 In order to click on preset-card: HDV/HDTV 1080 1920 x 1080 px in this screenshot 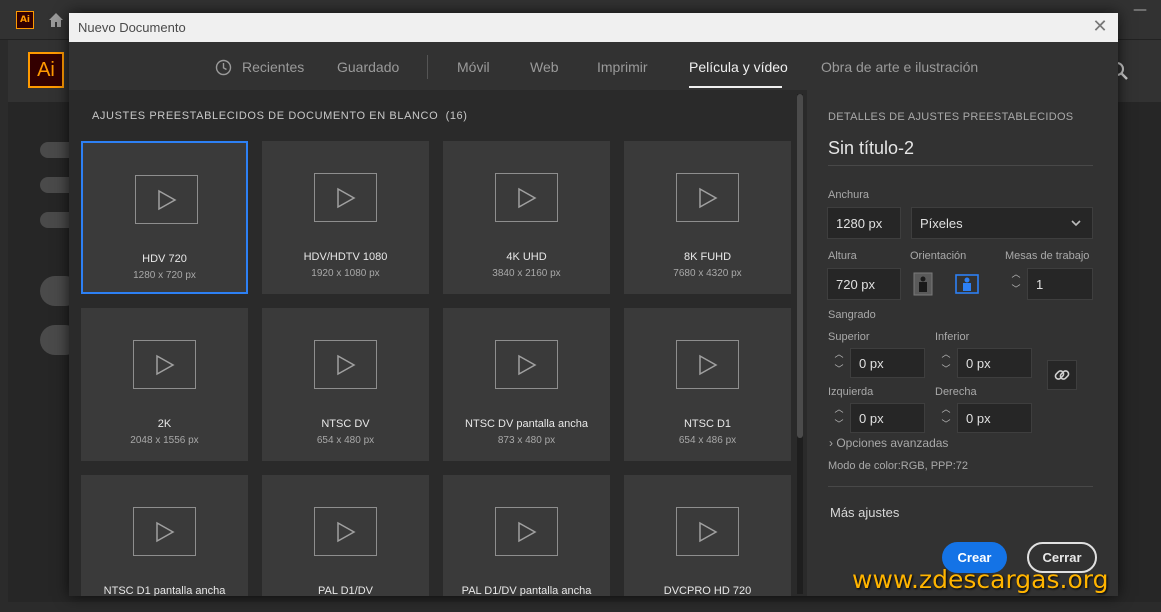, I will do `click(345, 217)`.